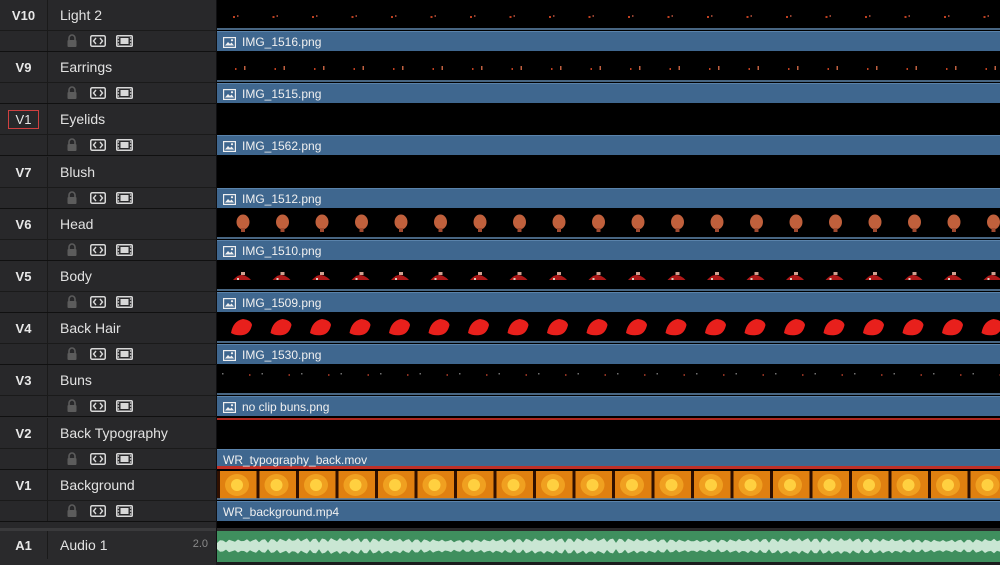 This screenshot has height=565, width=1000. I want to click on clip: IMG_1512.png, so click(608, 198).